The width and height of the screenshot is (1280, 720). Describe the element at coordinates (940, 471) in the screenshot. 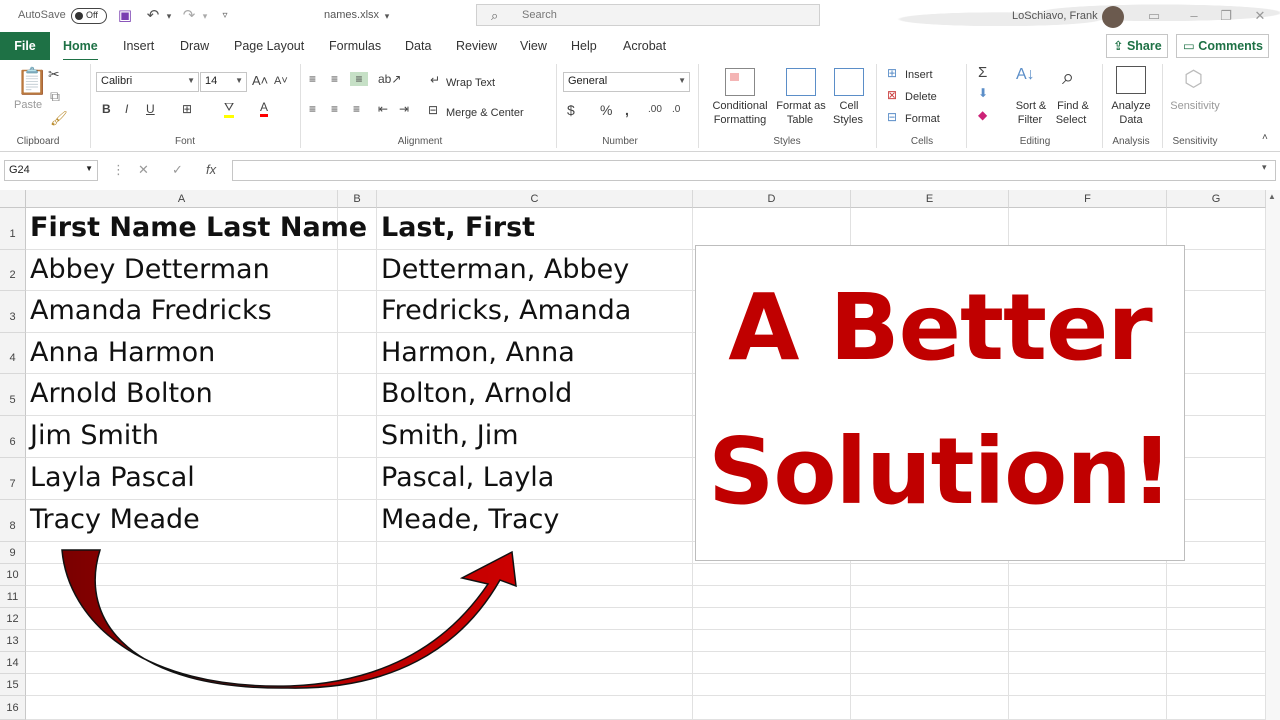

I see `callout-line-2: Solution!` at that location.